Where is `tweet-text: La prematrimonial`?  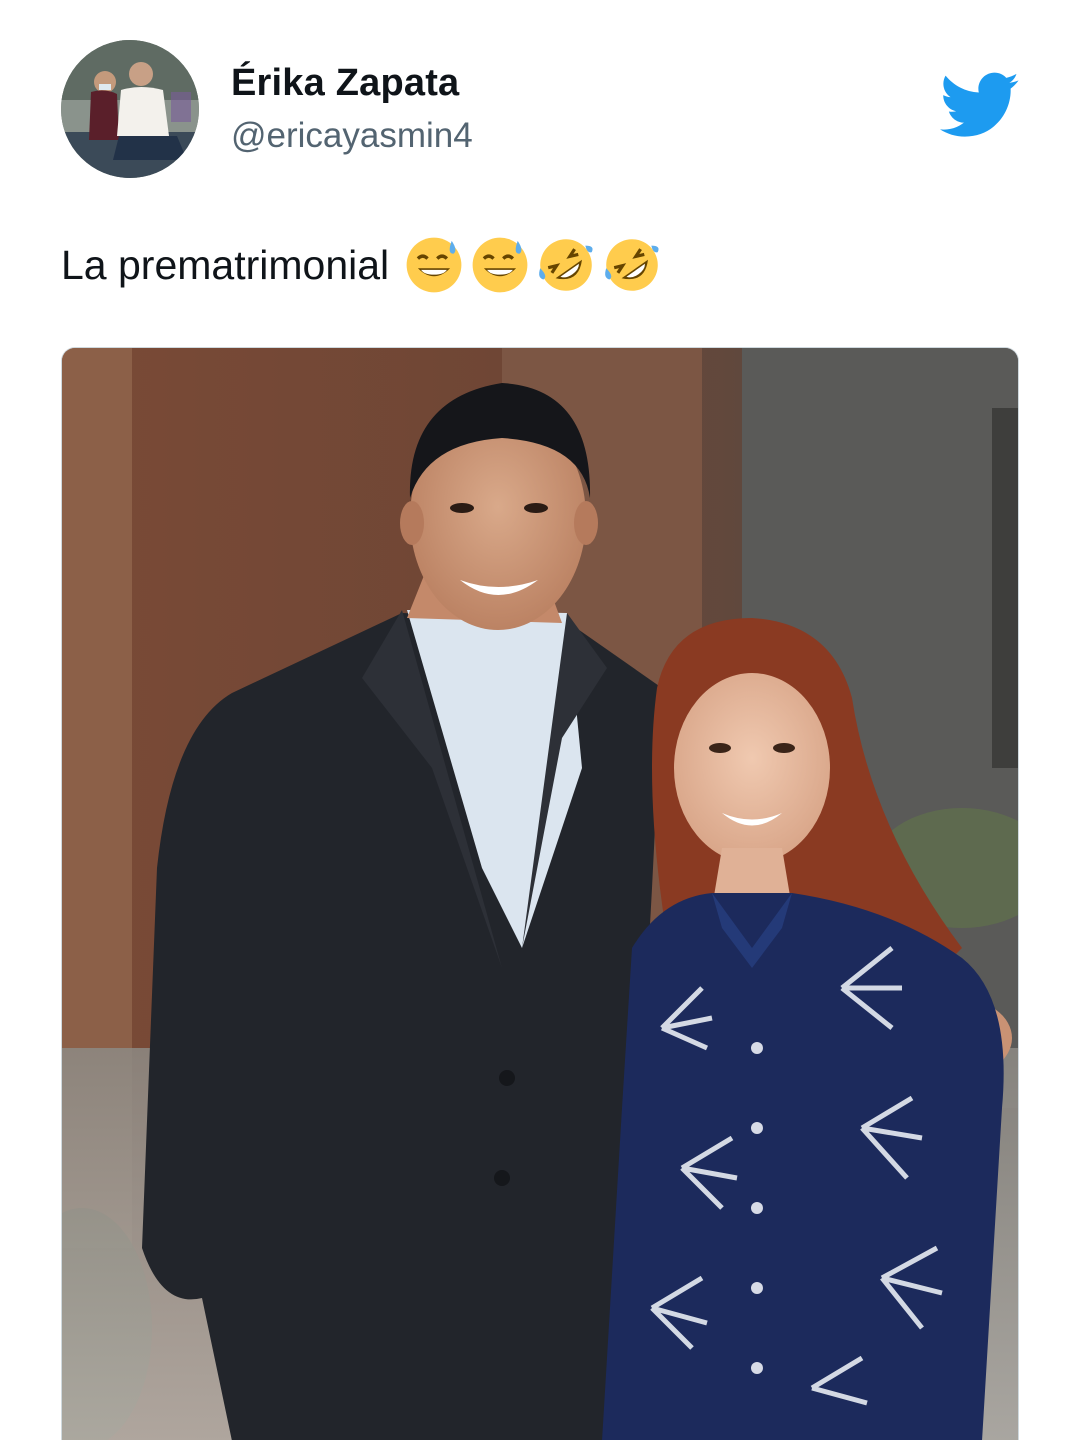 tweet-text: La prematrimonial is located at coordinates (361, 265).